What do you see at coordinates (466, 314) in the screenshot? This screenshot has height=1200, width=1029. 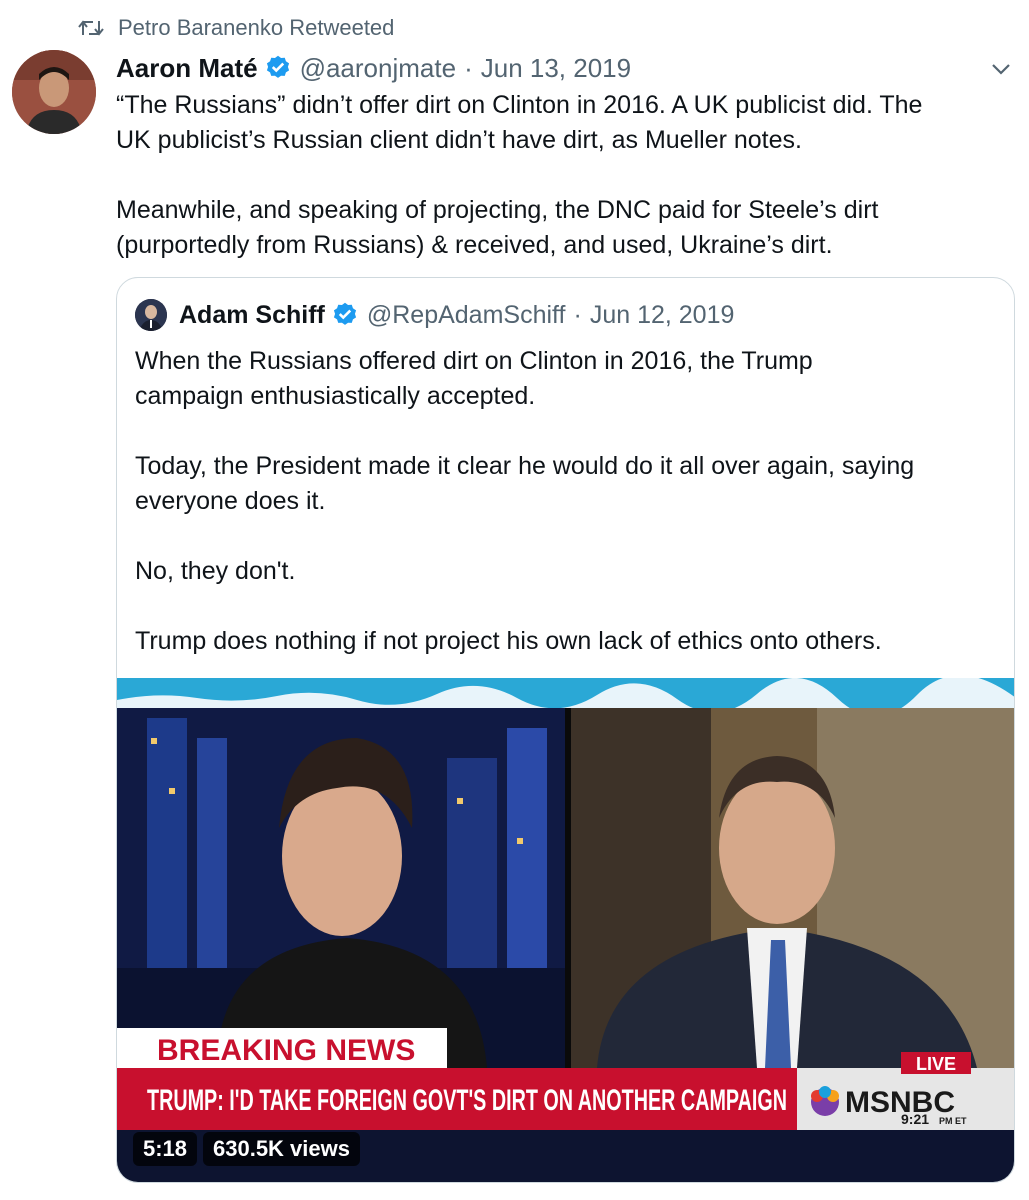 I see `quoted-author-handle: @RepAdamSchiff` at bounding box center [466, 314].